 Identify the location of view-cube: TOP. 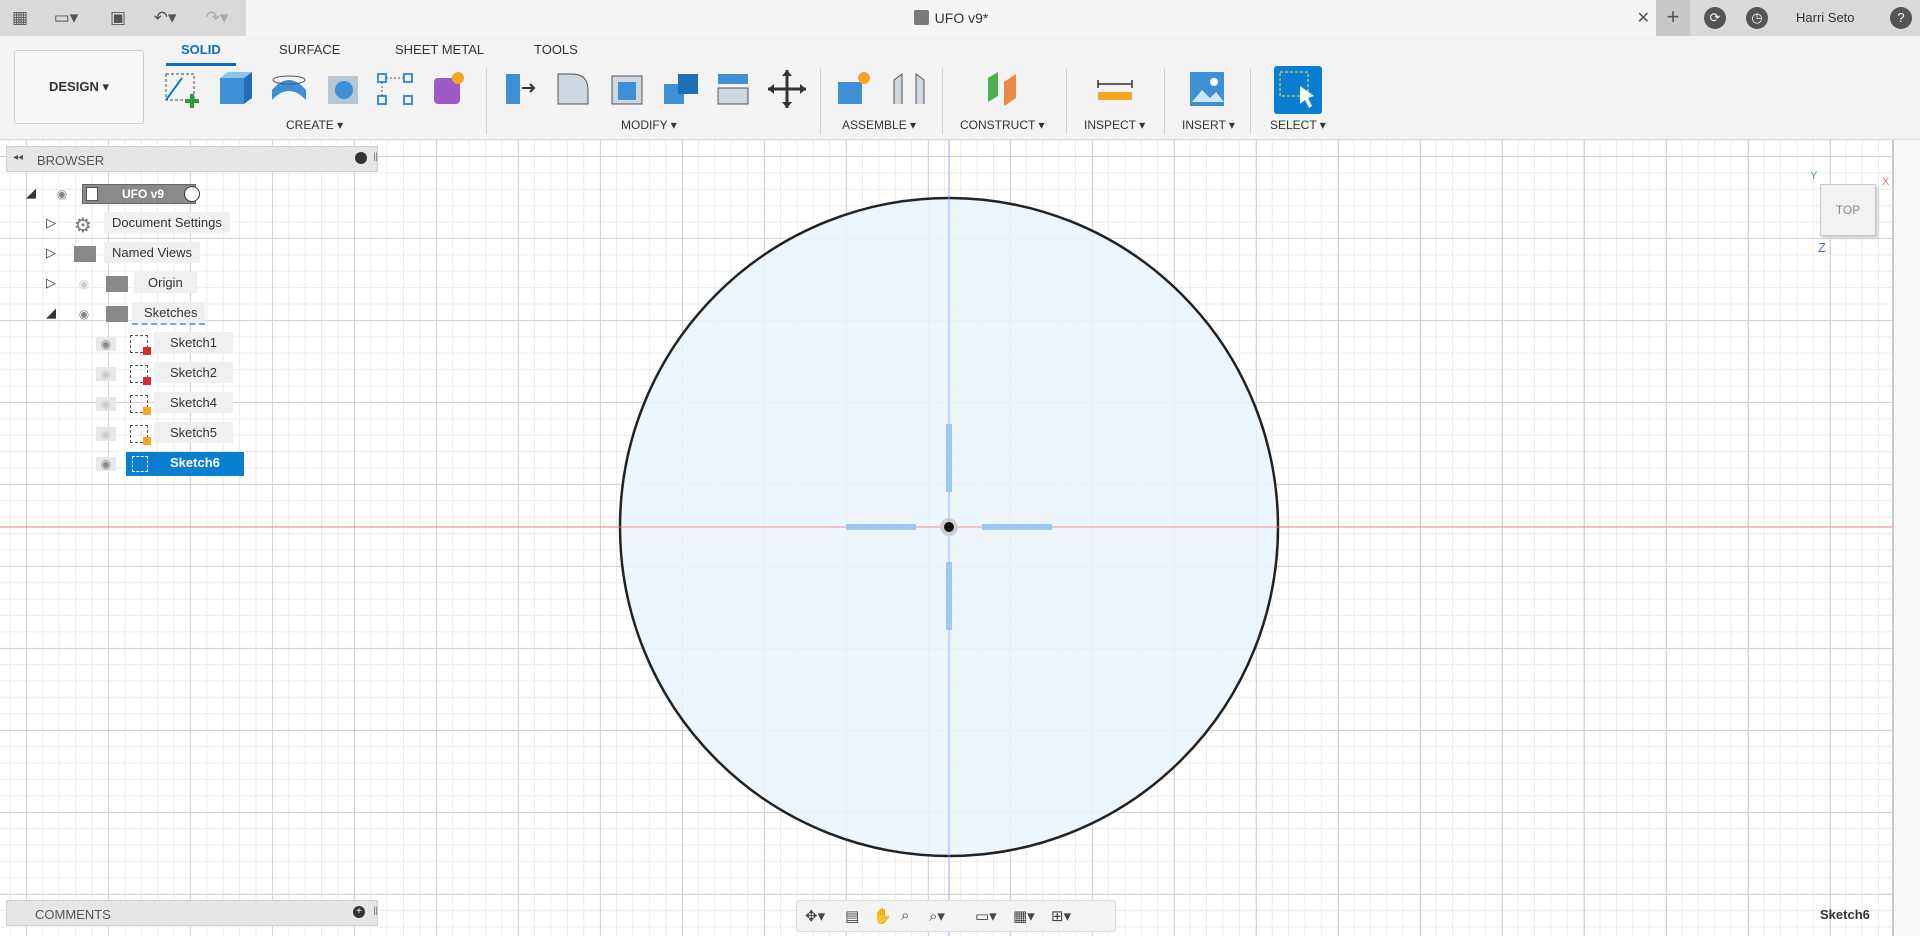
(1848, 210).